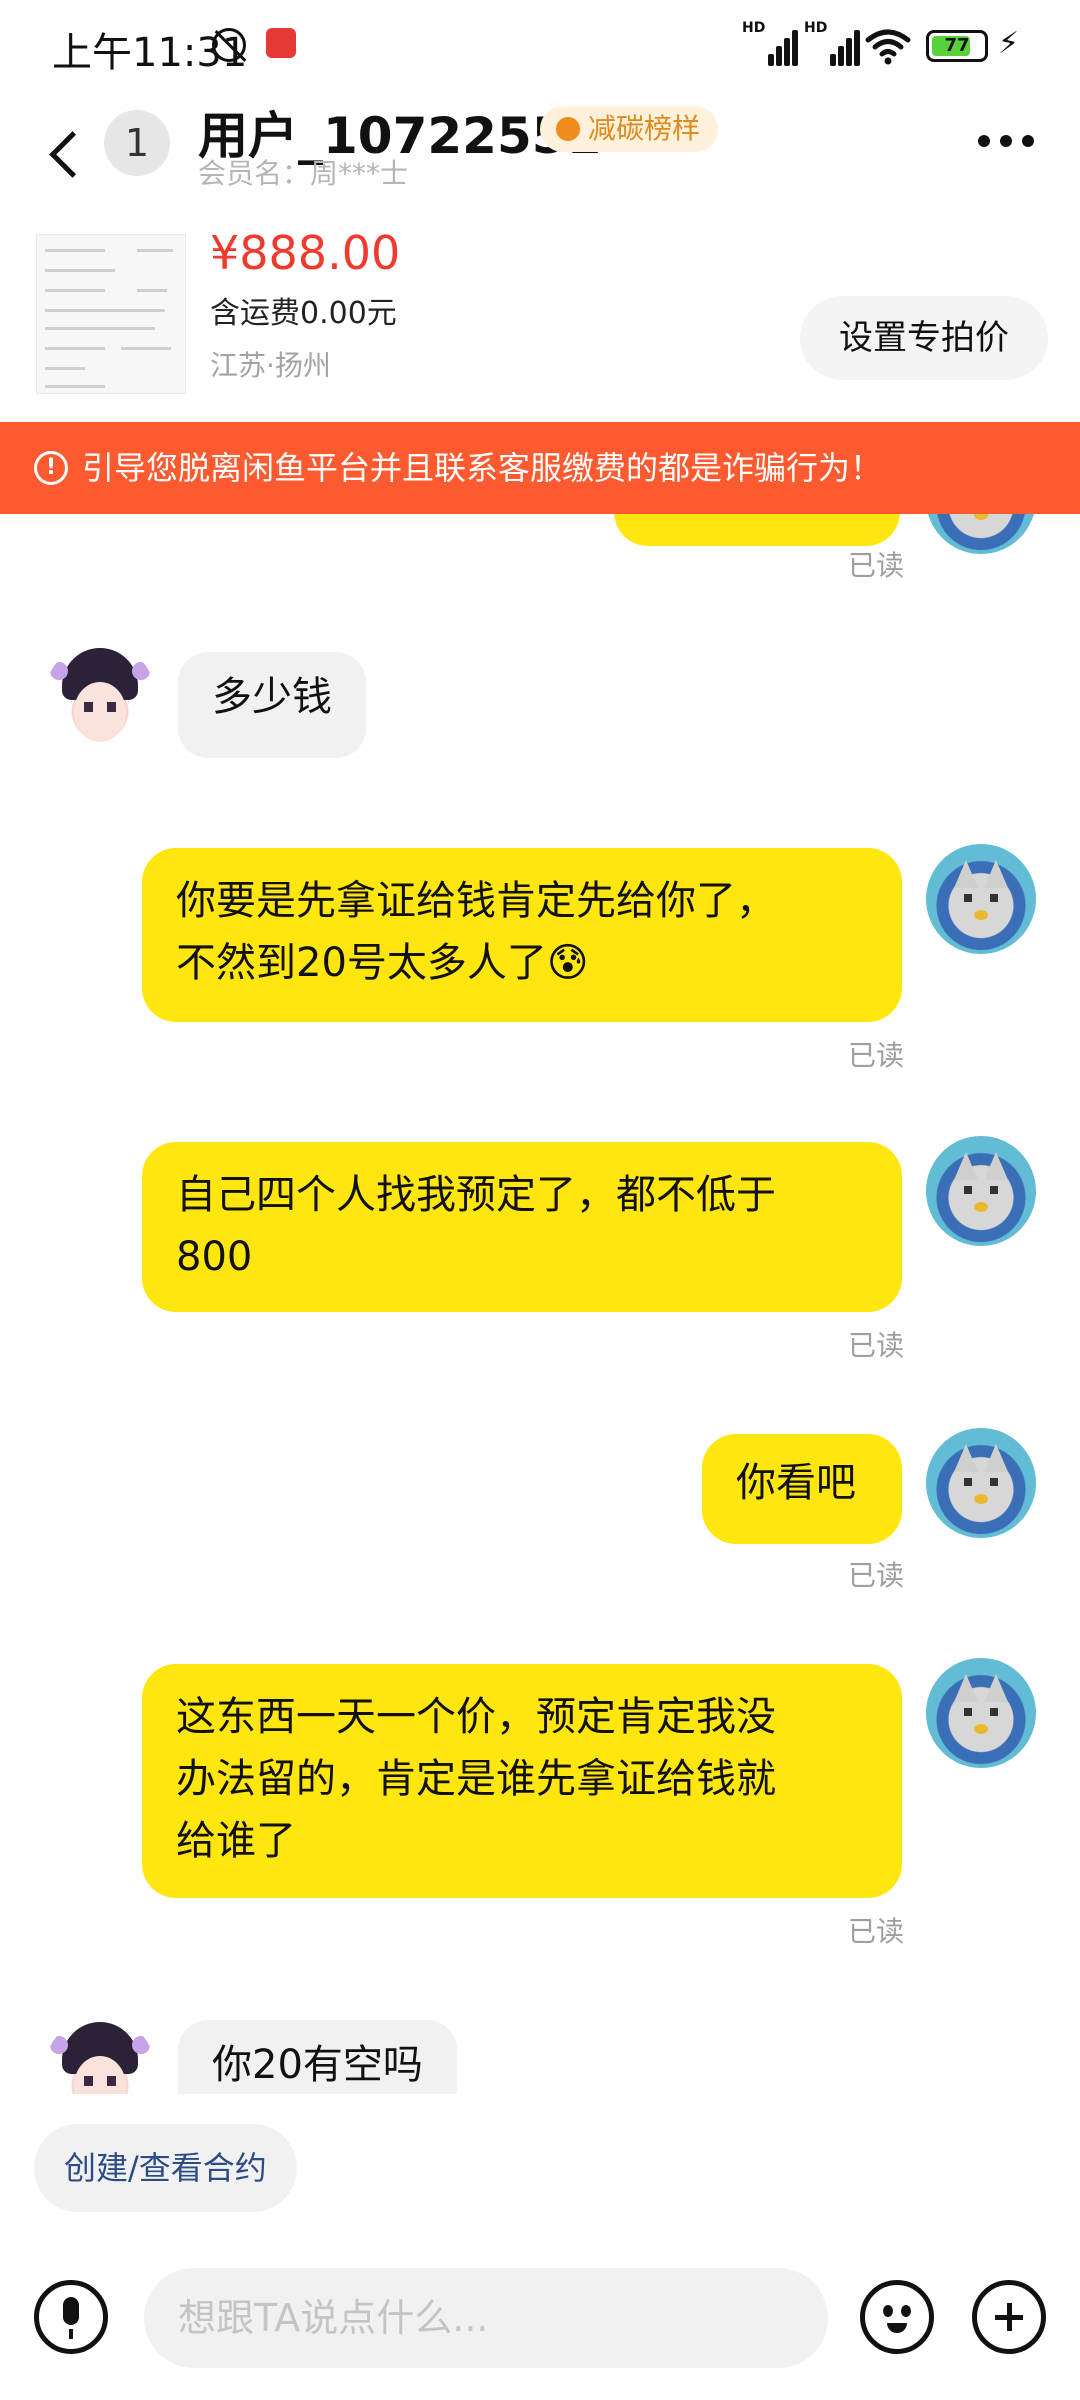  Describe the element at coordinates (214, 1257) in the screenshot. I see `message-line: 800` at that location.